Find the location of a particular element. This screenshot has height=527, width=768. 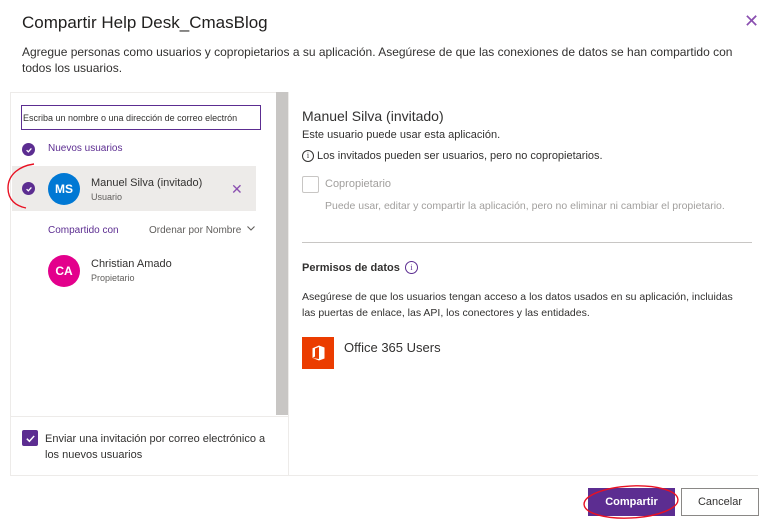

shared-with-heading: Compartido con is located at coordinates (83, 230).